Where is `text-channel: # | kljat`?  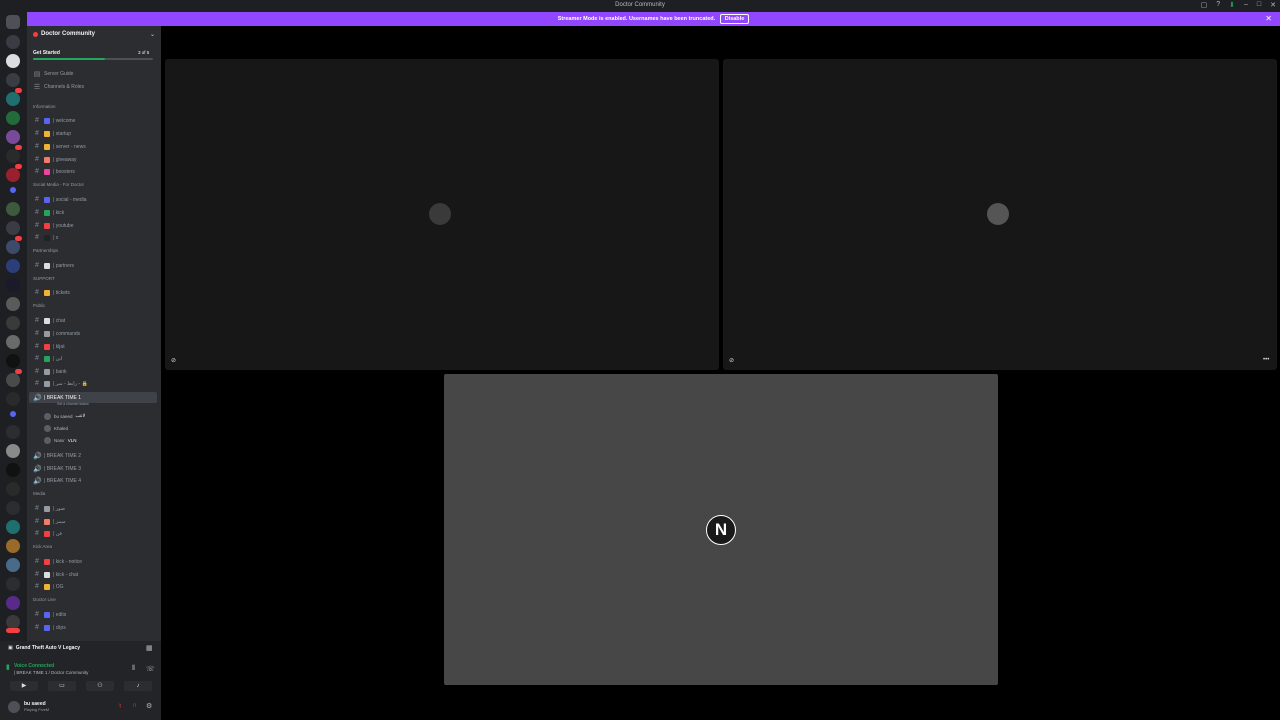 text-channel: # | kljat is located at coordinates (49, 346).